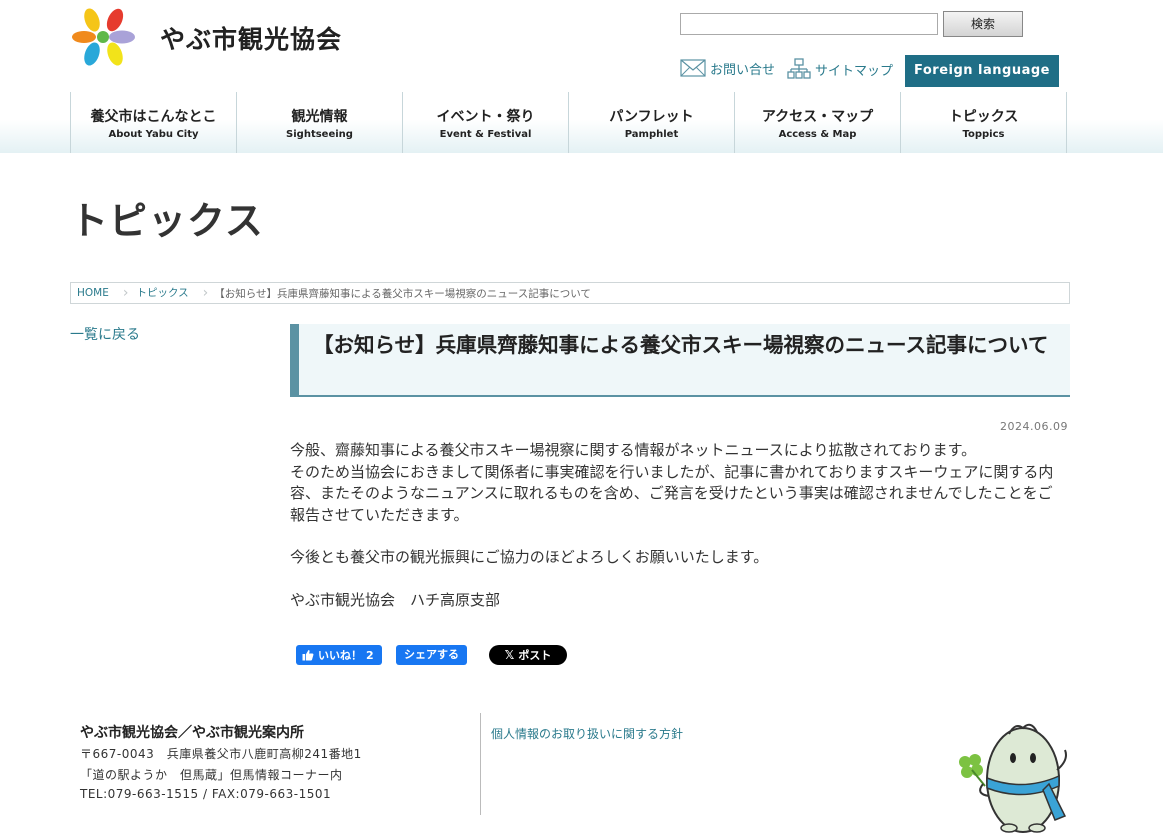 The width and height of the screenshot is (1163, 833). What do you see at coordinates (982, 71) in the screenshot?
I see `foreign-language-button: Foreign language` at bounding box center [982, 71].